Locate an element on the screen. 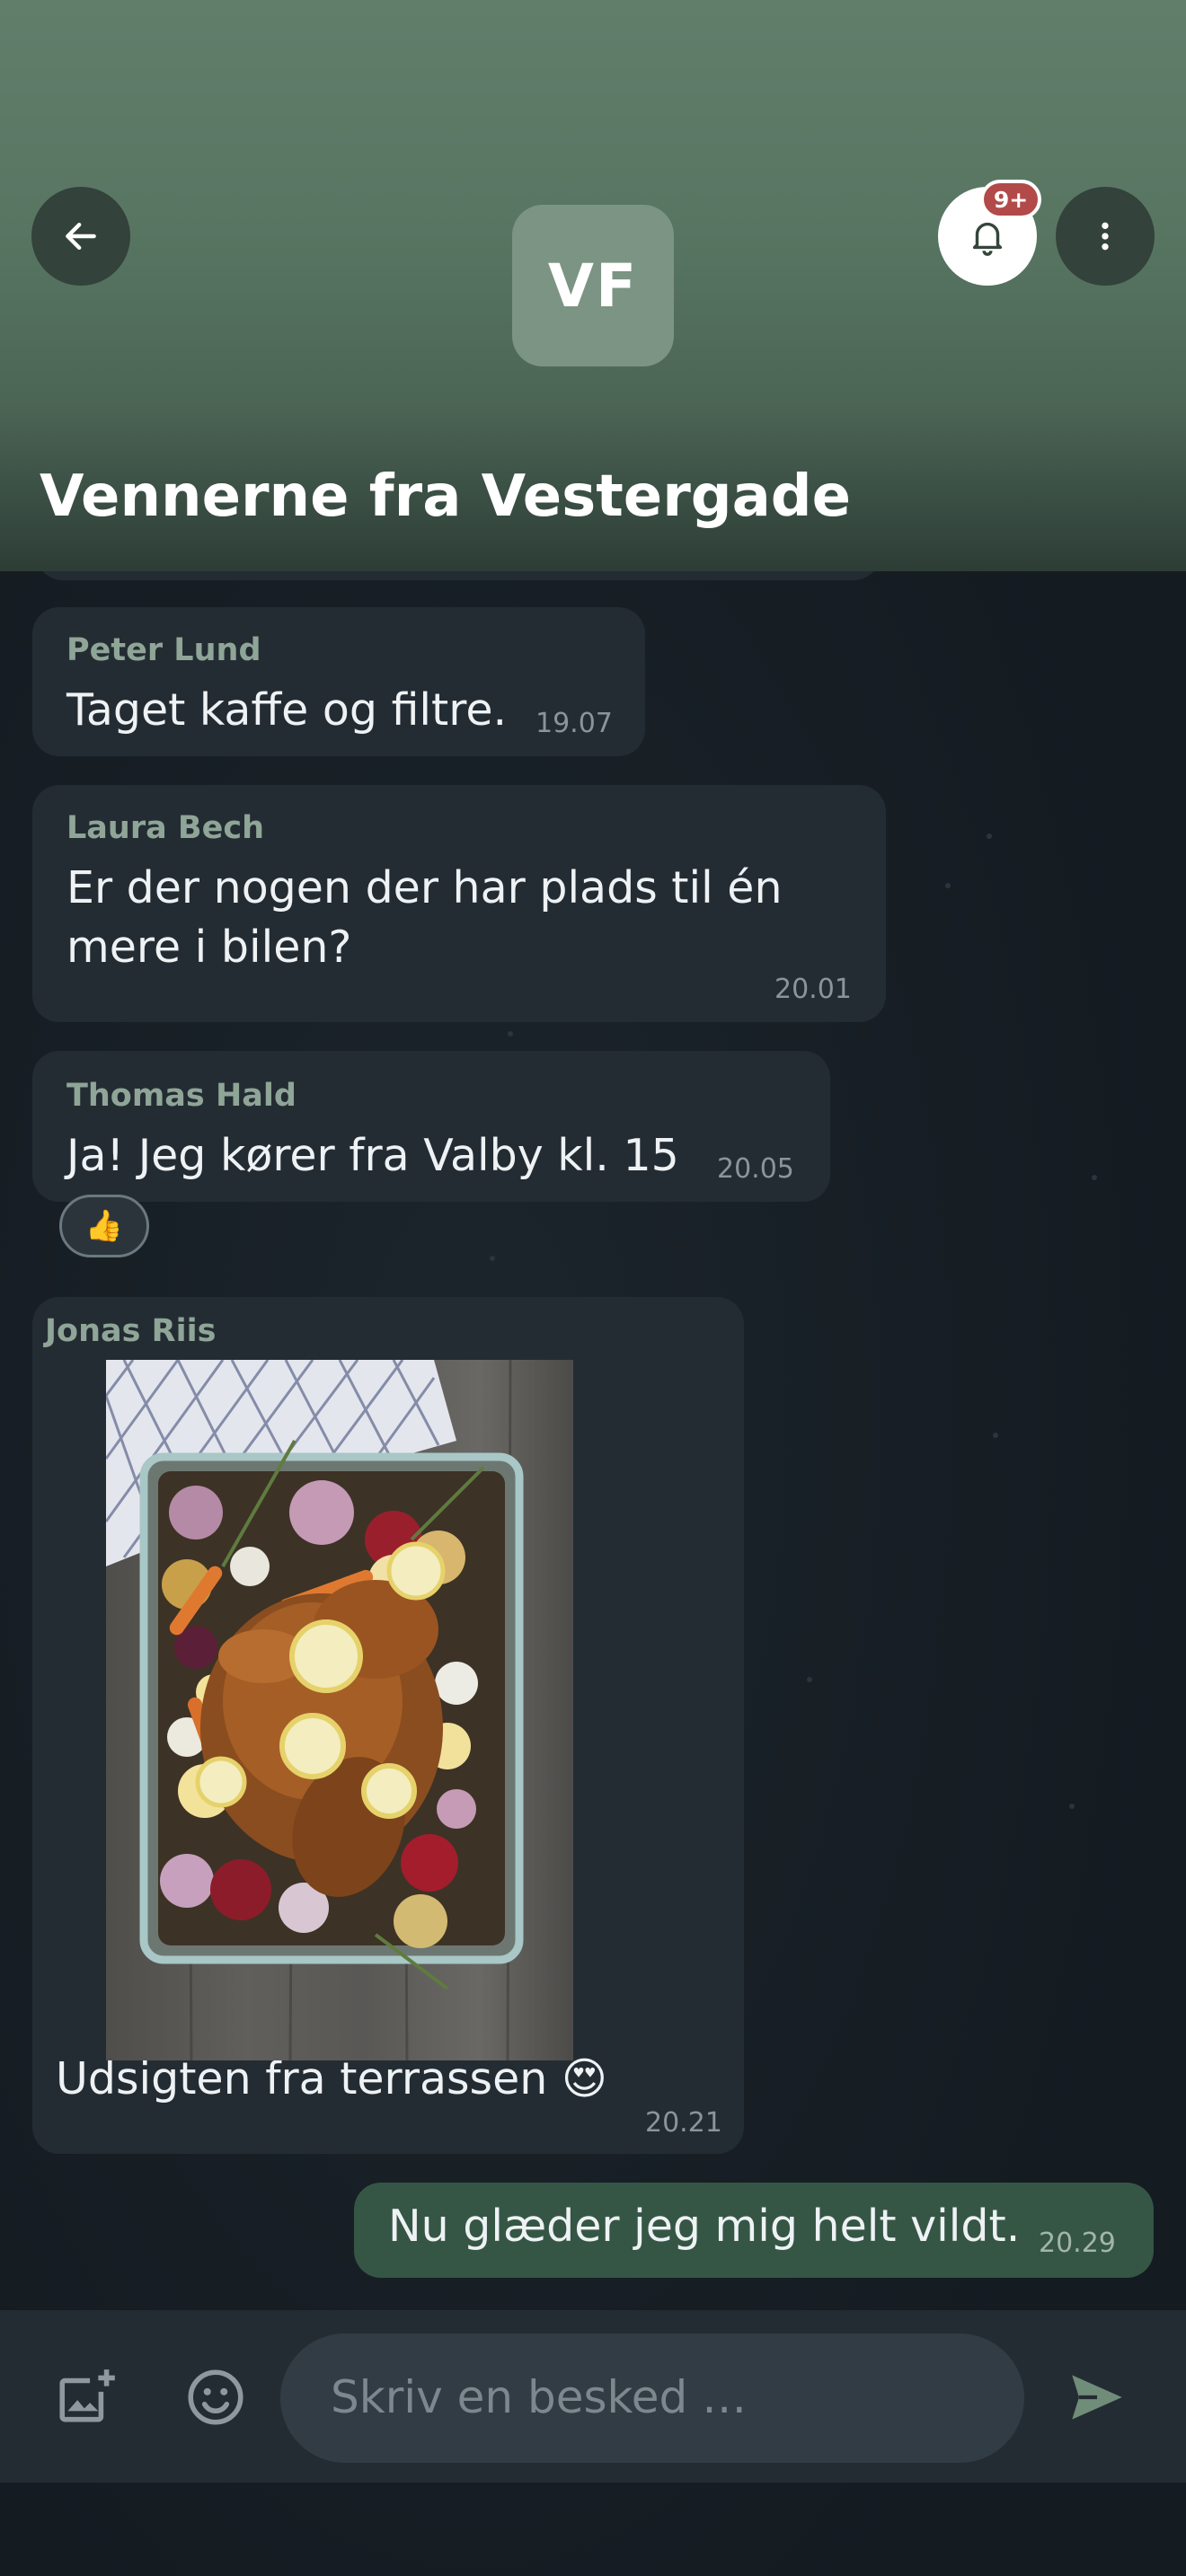  more-options-button is located at coordinates (1105, 236).